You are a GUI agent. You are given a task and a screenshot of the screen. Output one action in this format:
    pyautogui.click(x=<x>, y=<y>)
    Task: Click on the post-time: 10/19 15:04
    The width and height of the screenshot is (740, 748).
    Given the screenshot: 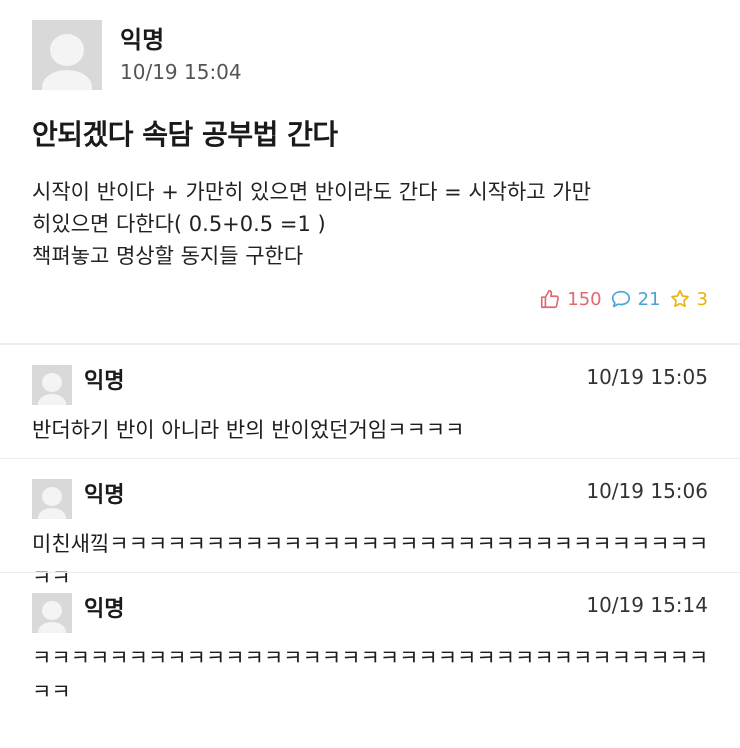 What is the action you would take?
    pyautogui.click(x=181, y=72)
    